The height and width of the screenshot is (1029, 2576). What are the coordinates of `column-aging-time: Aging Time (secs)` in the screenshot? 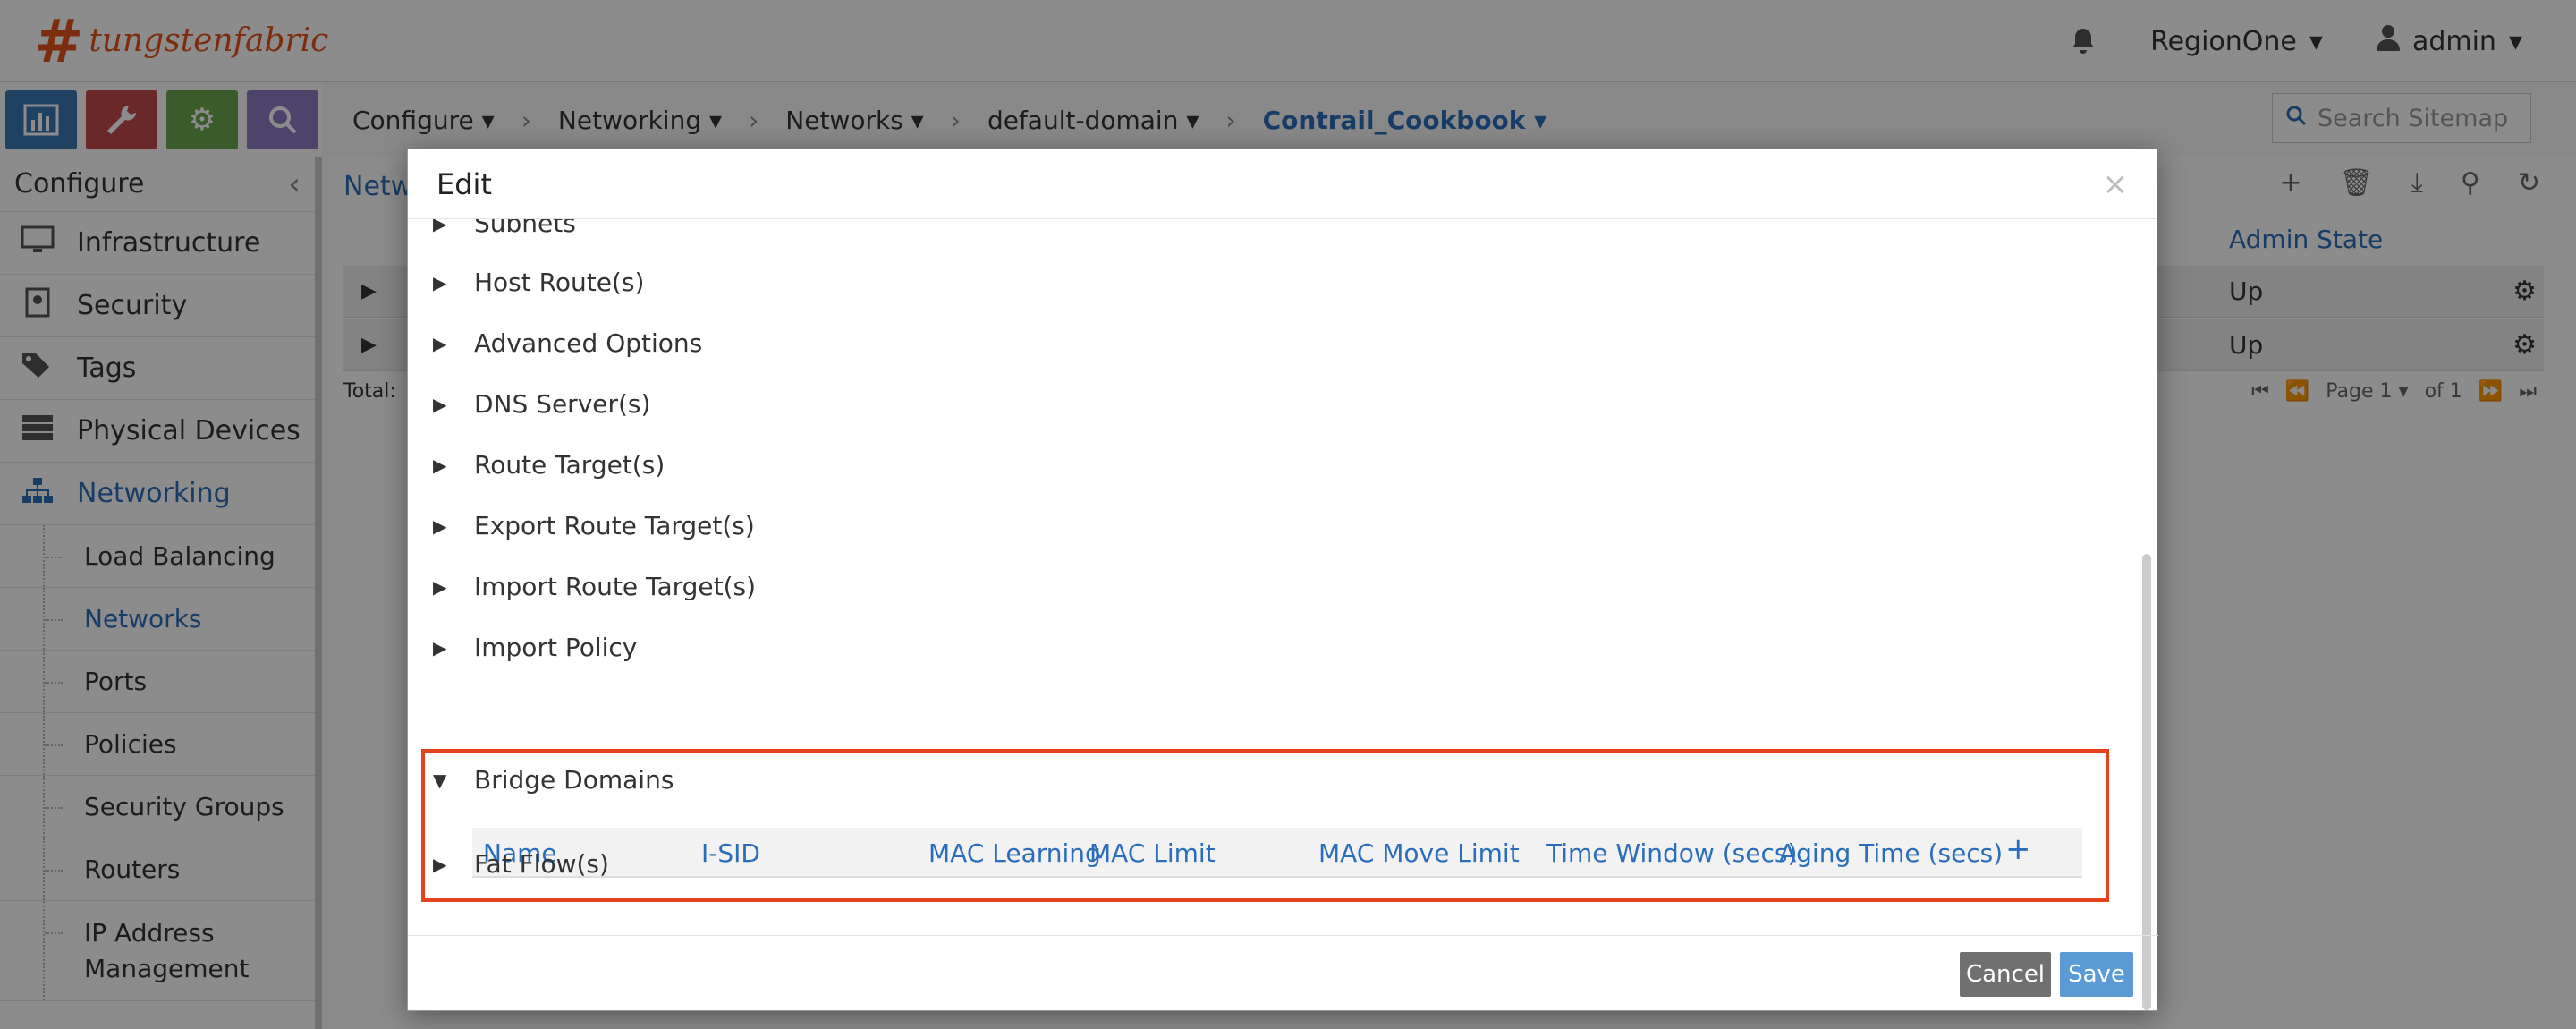 It's located at (1891, 853).